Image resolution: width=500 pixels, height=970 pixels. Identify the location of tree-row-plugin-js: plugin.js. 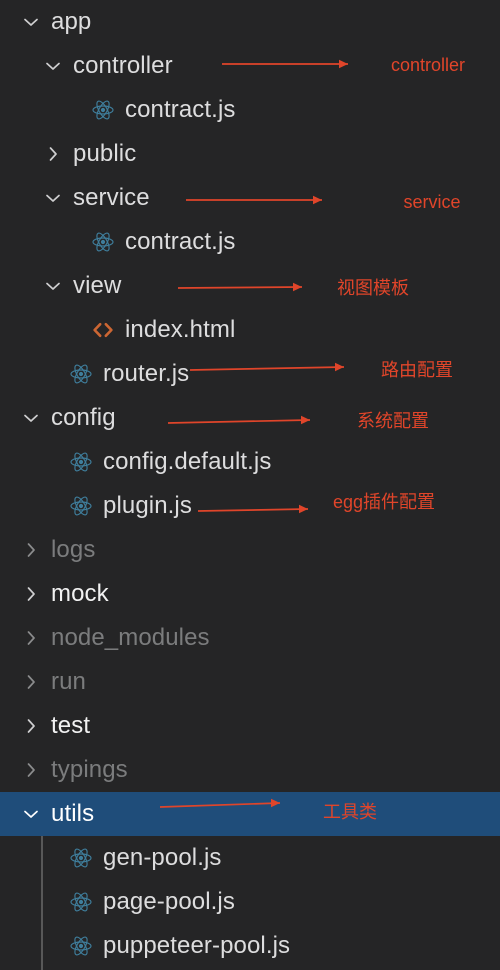
(250, 506).